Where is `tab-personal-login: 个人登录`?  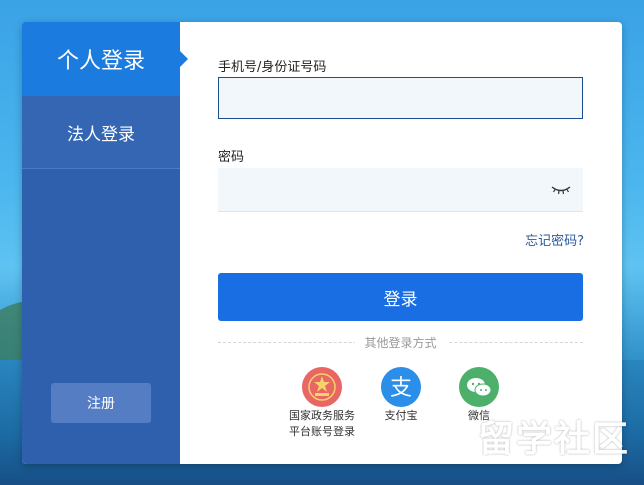
tab-personal-login: 个人登录 is located at coordinates (105, 59).